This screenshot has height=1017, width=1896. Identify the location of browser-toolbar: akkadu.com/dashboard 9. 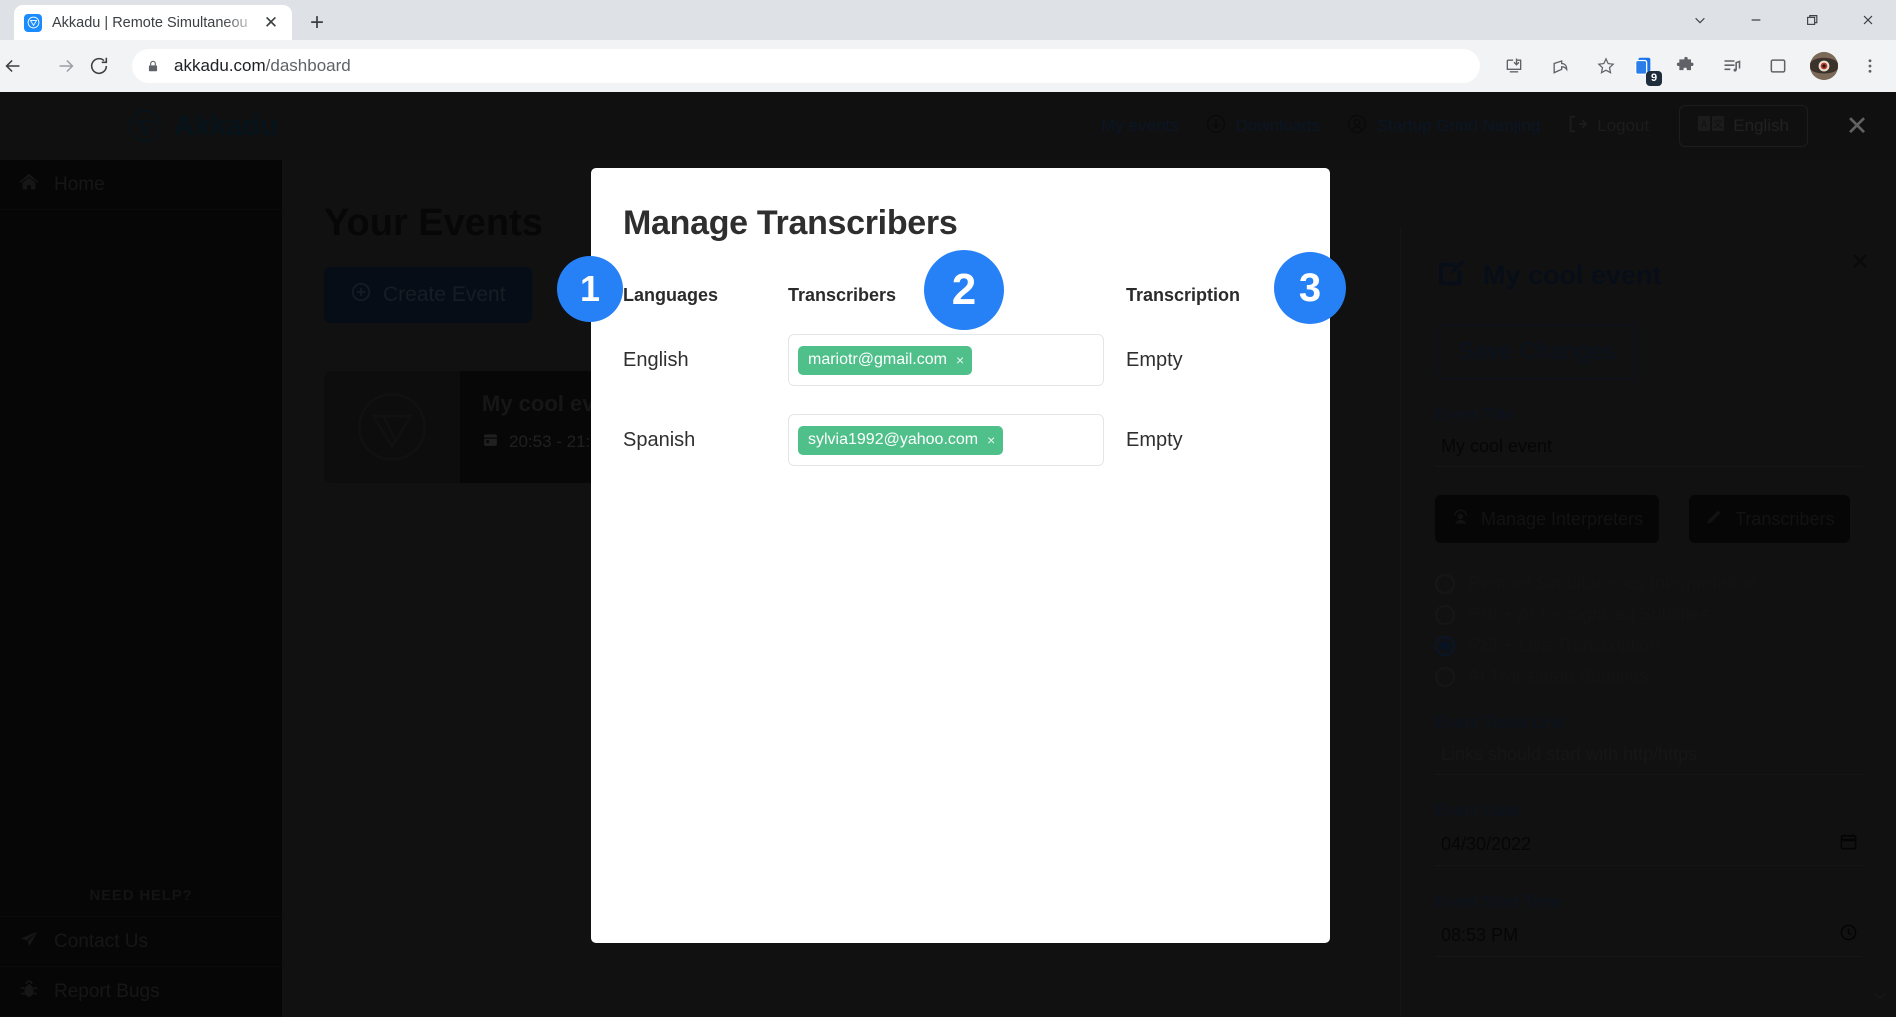
(948, 66).